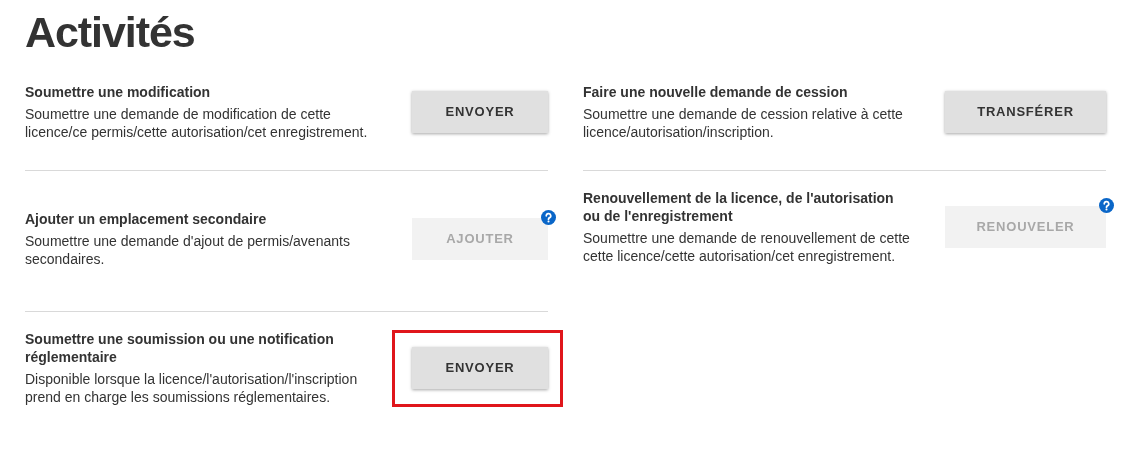 The width and height of the screenshot is (1147, 459). What do you see at coordinates (1025, 112) in the screenshot?
I see `action-button: TRANSFÉRER` at bounding box center [1025, 112].